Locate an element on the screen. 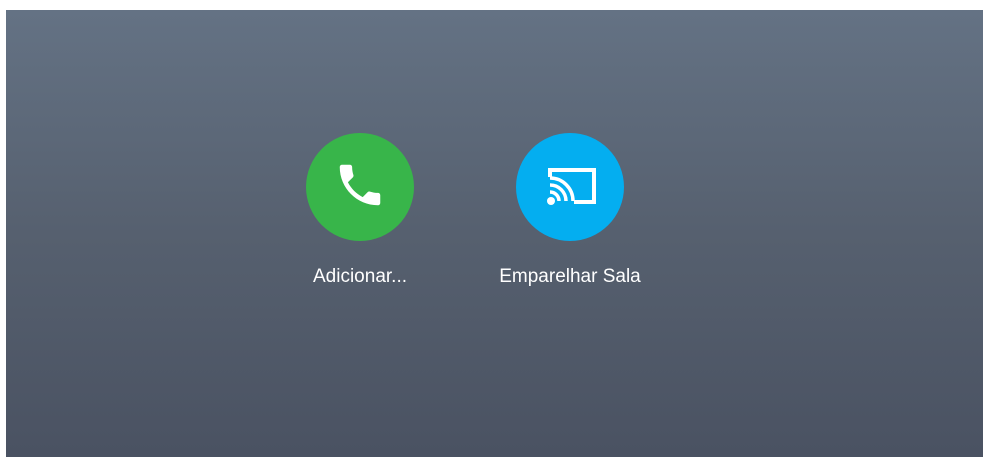 This screenshot has width=983, height=457. pair-room-button: Emparelhar Sala is located at coordinates (570, 210).